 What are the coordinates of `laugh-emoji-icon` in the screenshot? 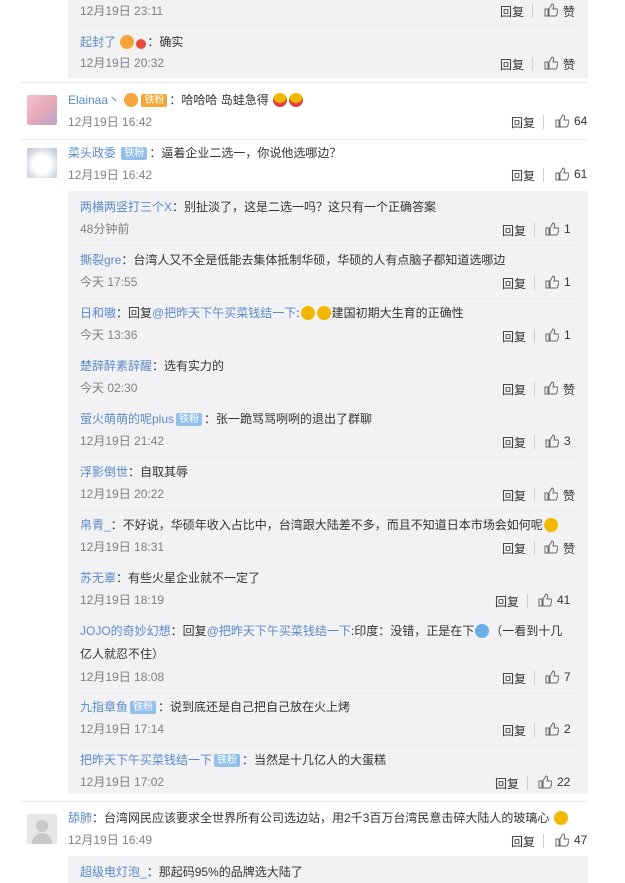 It's located at (280, 100).